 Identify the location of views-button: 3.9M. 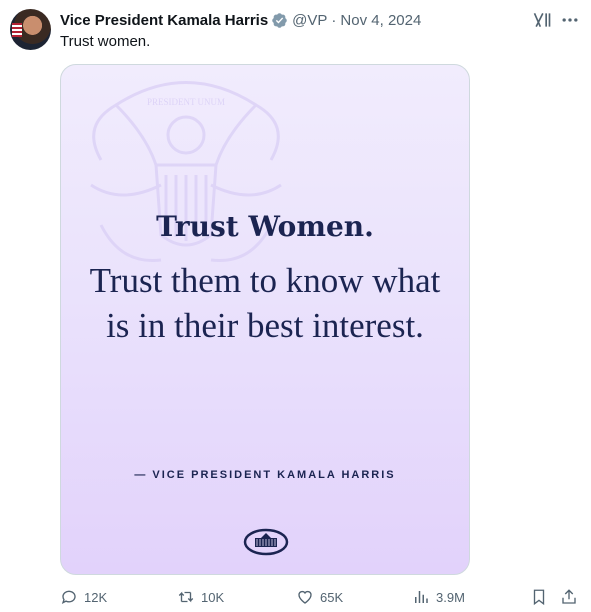
(438, 597).